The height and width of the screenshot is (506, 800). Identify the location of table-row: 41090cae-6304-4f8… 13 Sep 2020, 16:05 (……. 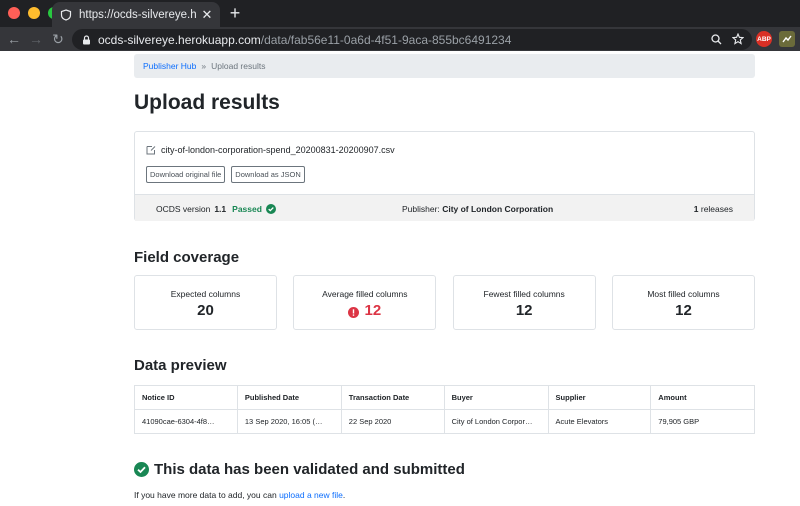
(444, 421).